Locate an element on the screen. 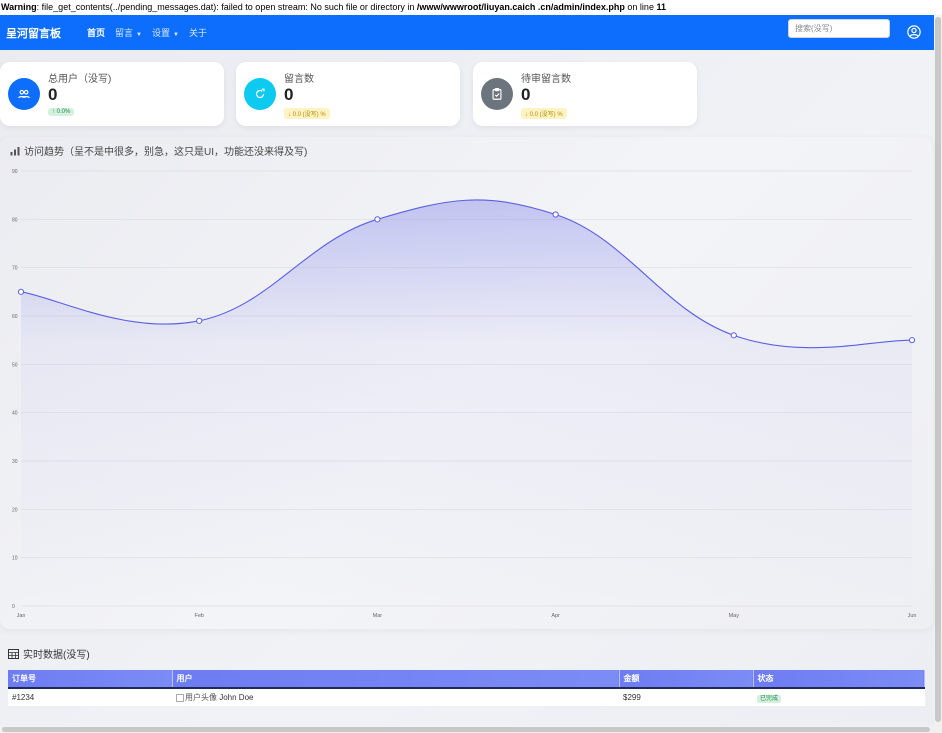 This screenshot has height=733, width=942. table-header-row: 订单号 用户 金额 状态 is located at coordinates (466, 679).